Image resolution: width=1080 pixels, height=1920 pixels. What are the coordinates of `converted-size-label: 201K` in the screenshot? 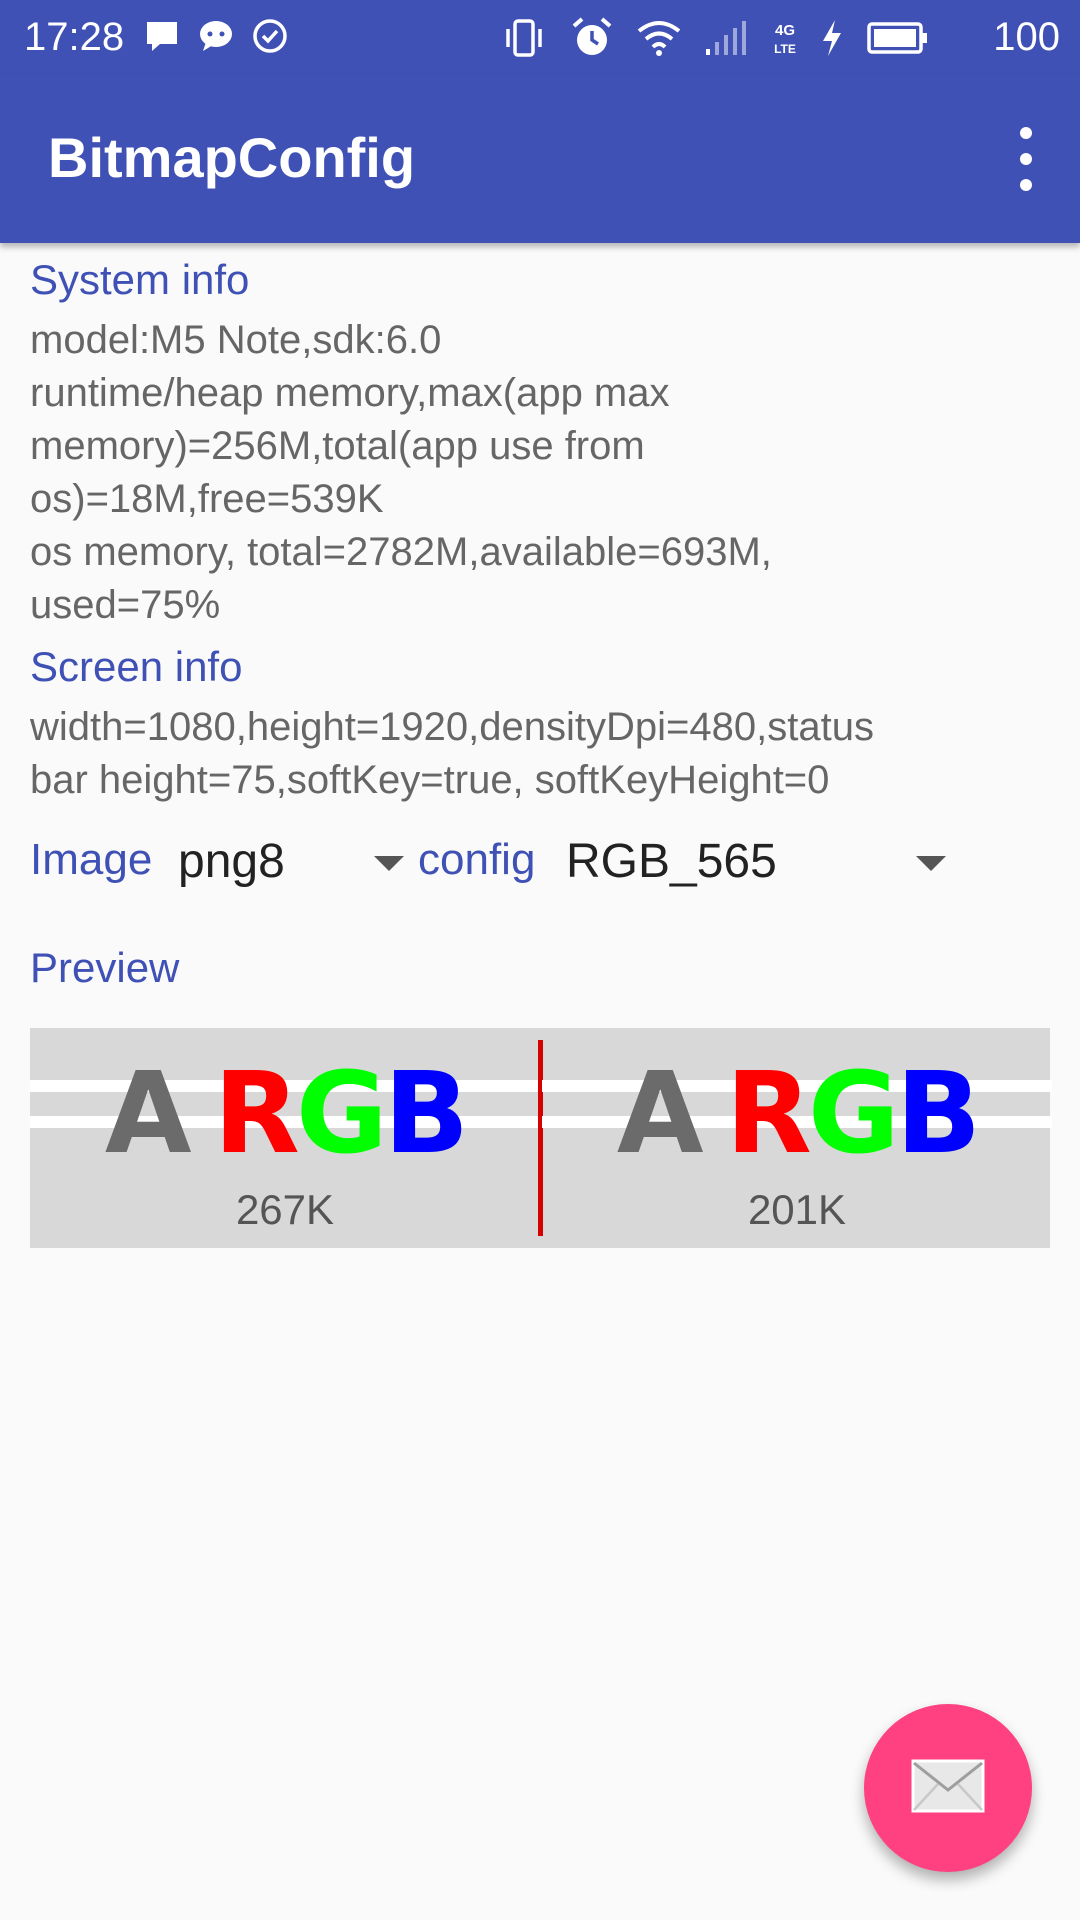 It's located at (797, 1209).